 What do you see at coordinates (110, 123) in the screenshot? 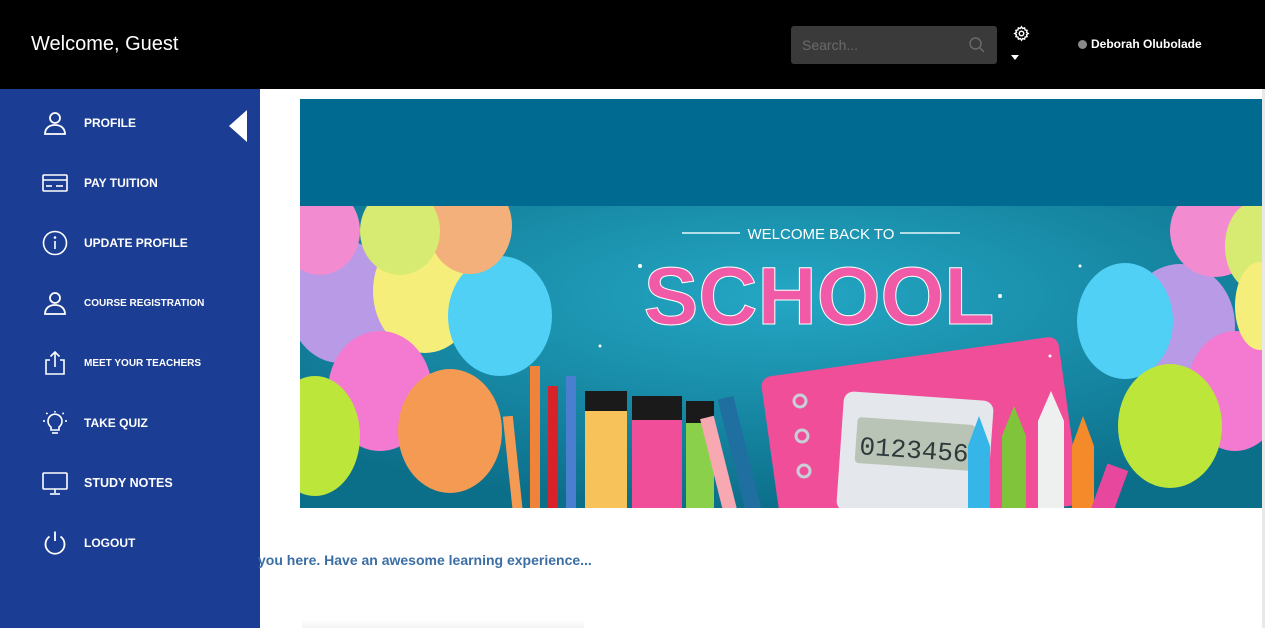
I see `sidebar-item-label: PROFILE` at bounding box center [110, 123].